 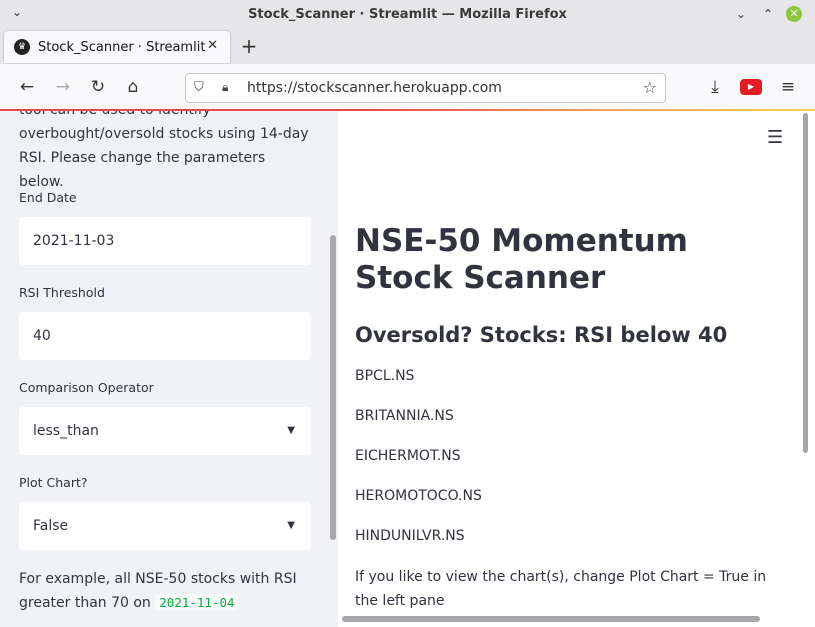 What do you see at coordinates (385, 376) in the screenshot?
I see `stock-item: BPCL.NS` at bounding box center [385, 376].